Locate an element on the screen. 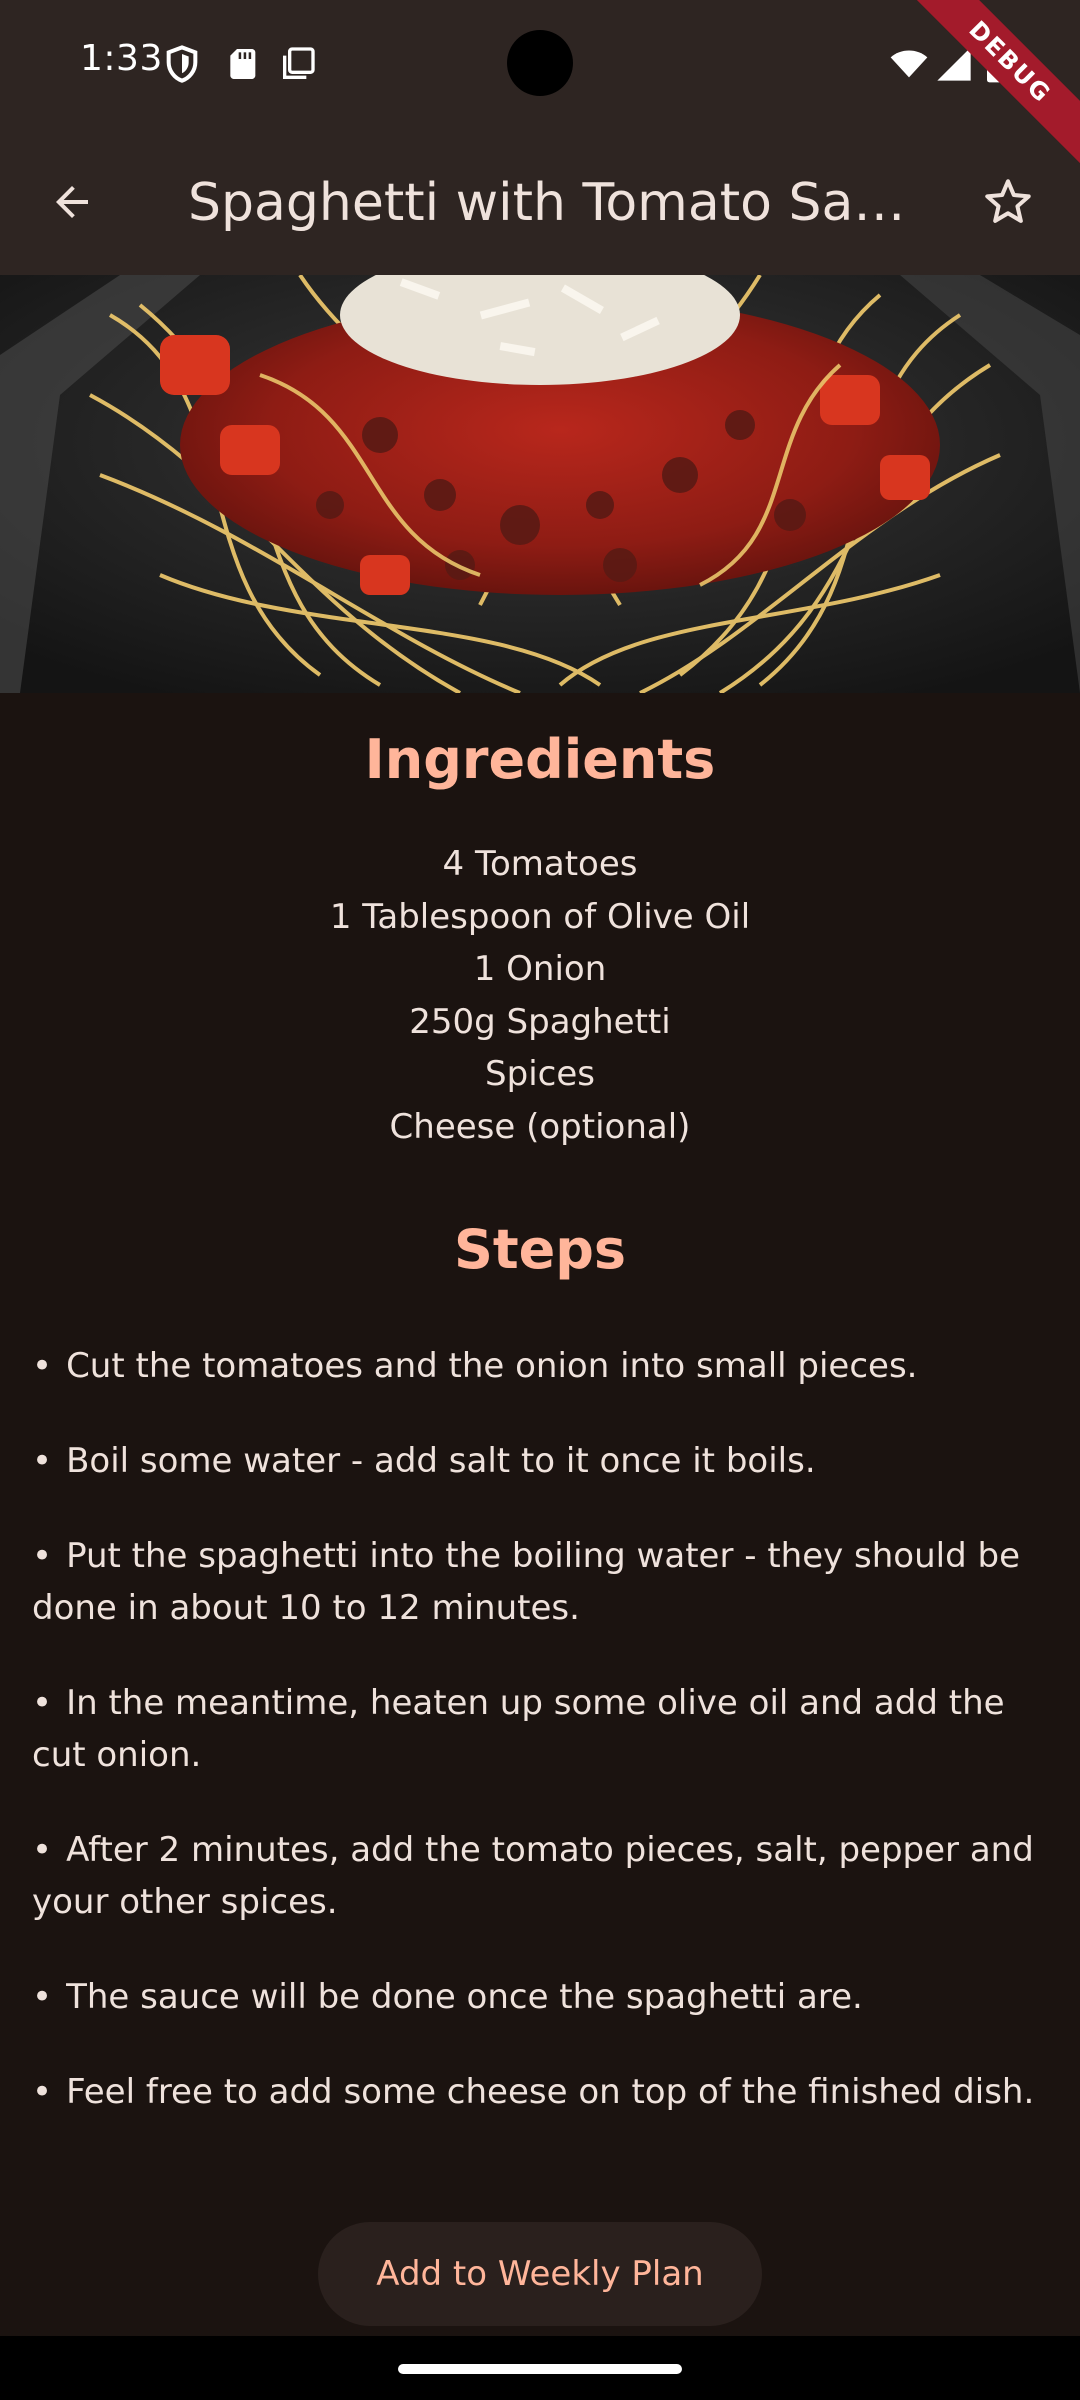 The image size is (1080, 2400). wifi-icon is located at coordinates (908, 64).